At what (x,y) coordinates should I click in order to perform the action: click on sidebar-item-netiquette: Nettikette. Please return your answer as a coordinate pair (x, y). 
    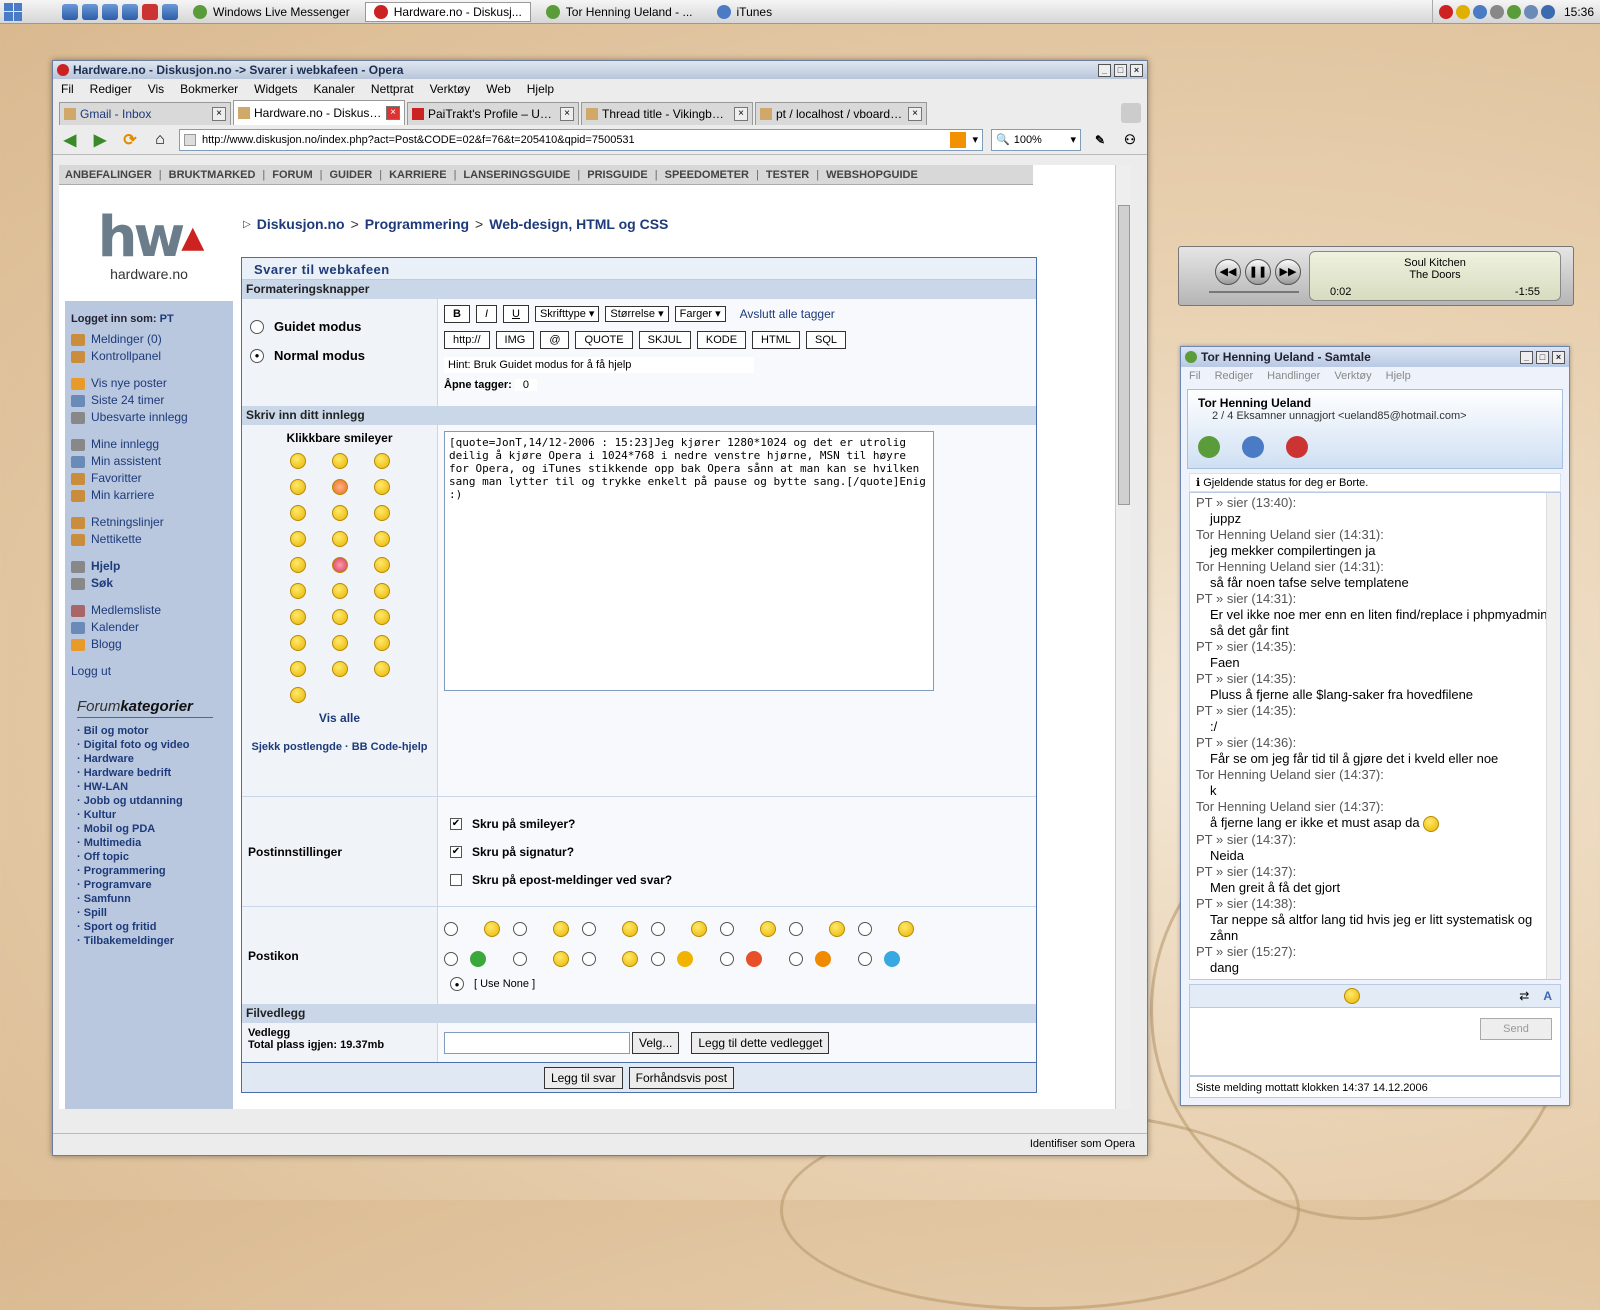
    Looking at the image, I should click on (149, 539).